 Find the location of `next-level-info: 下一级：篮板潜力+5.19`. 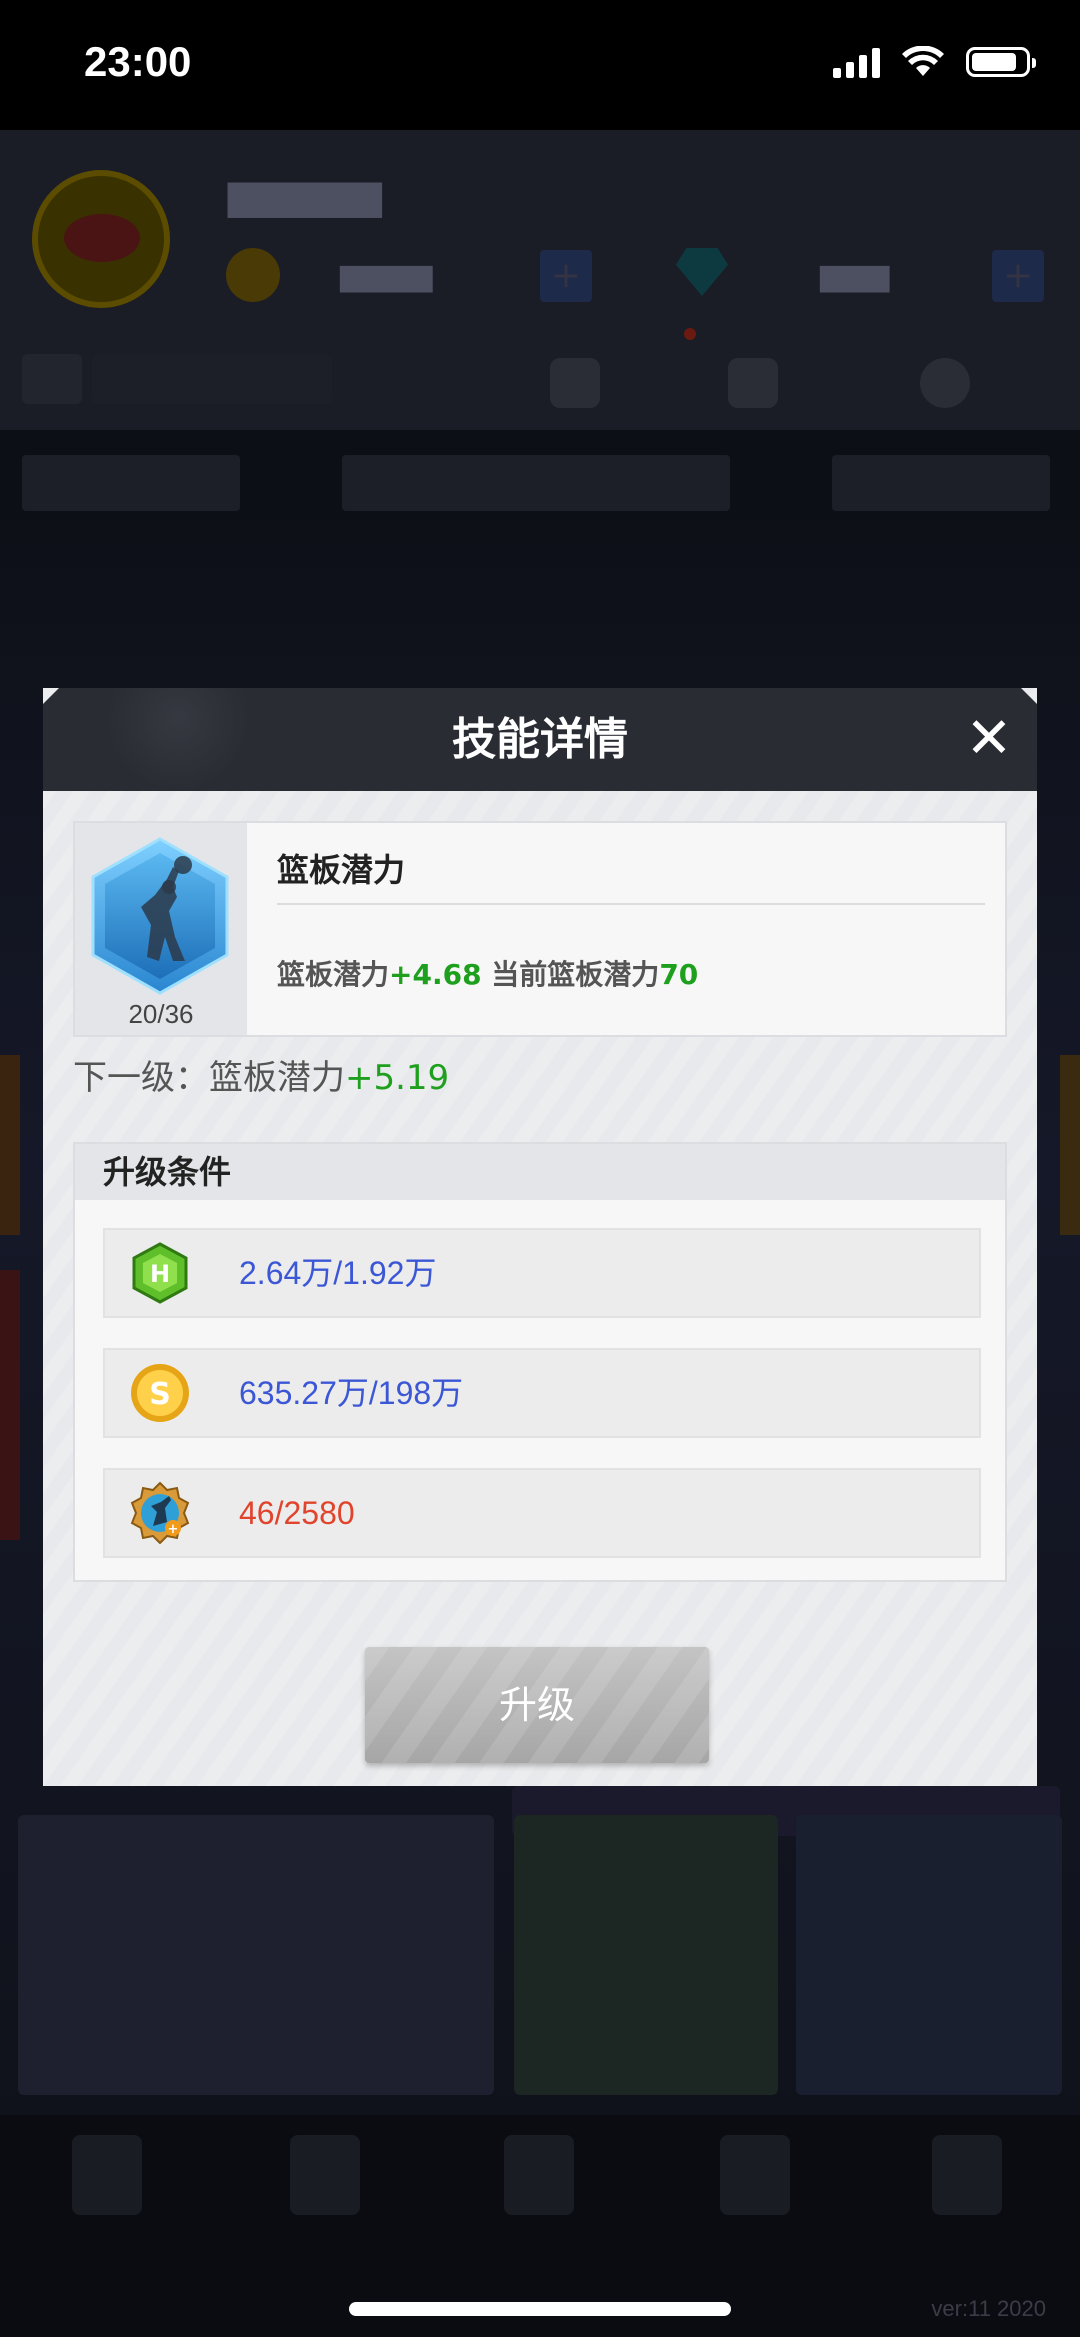

next-level-info: 下一级：篮板潜力+5.19 is located at coordinates (261, 1074).